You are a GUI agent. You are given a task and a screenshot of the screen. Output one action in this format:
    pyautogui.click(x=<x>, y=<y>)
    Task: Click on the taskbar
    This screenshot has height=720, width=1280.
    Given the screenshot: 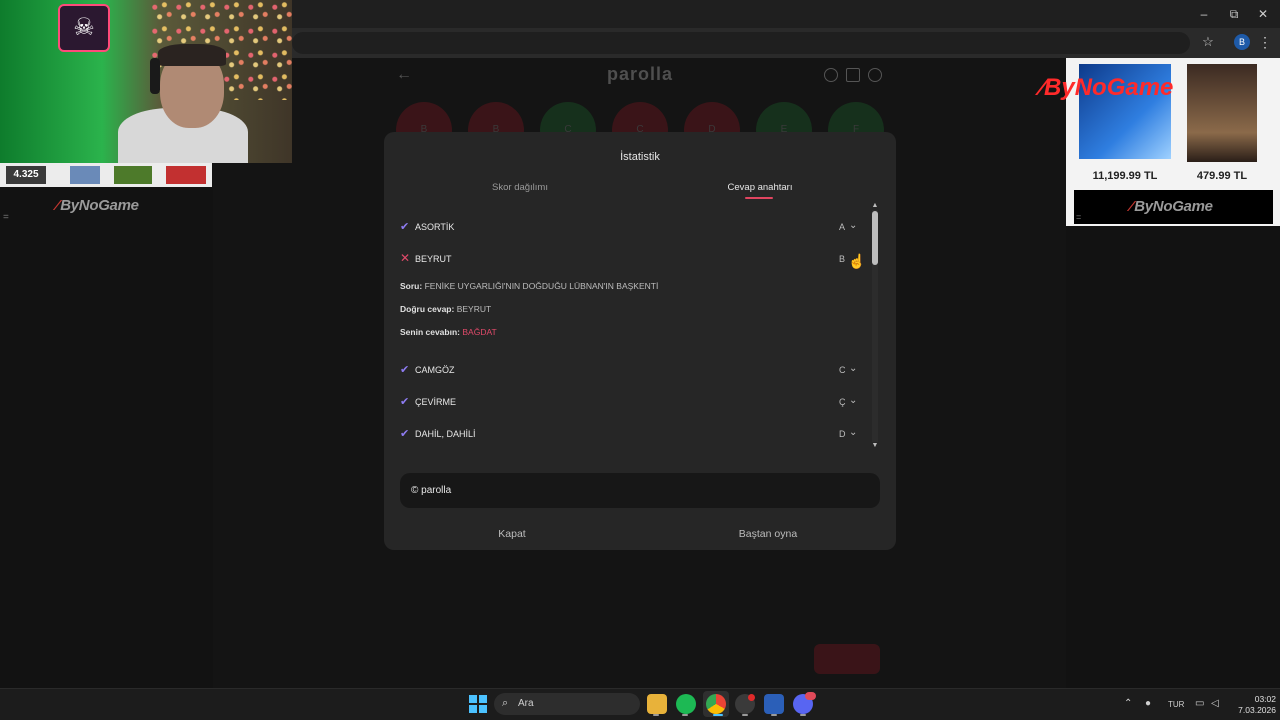 What is the action you would take?
    pyautogui.click(x=640, y=704)
    